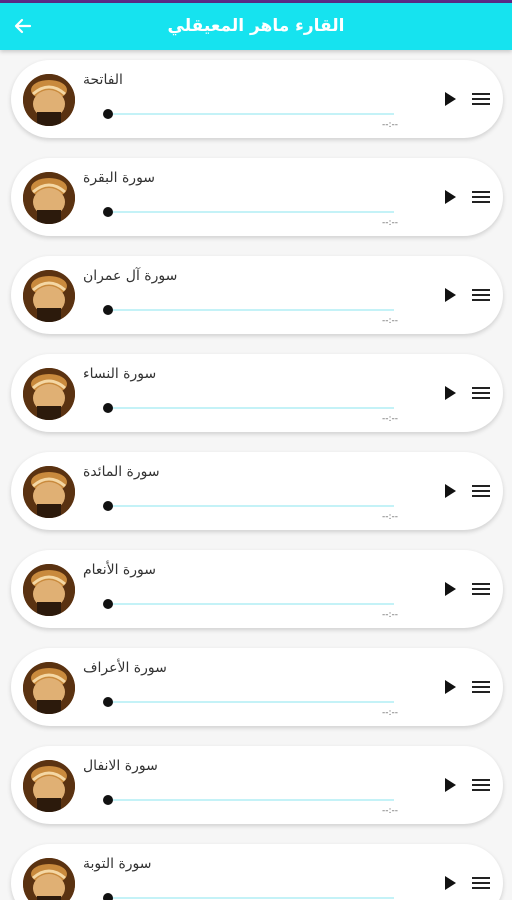  Describe the element at coordinates (257, 687) in the screenshot. I see `surah-card: سورة الأعراف --:--` at that location.